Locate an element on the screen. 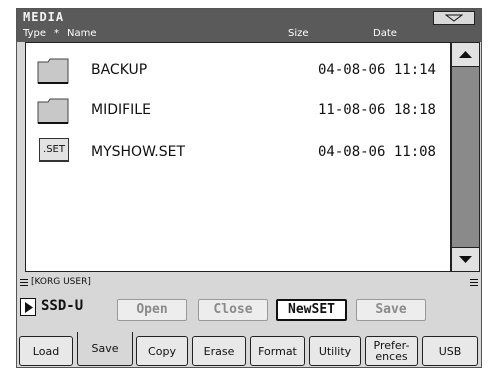 Image resolution: width=488 pixels, height=376 pixels. column-header: Type * Name Size Date is located at coordinates (249, 34).